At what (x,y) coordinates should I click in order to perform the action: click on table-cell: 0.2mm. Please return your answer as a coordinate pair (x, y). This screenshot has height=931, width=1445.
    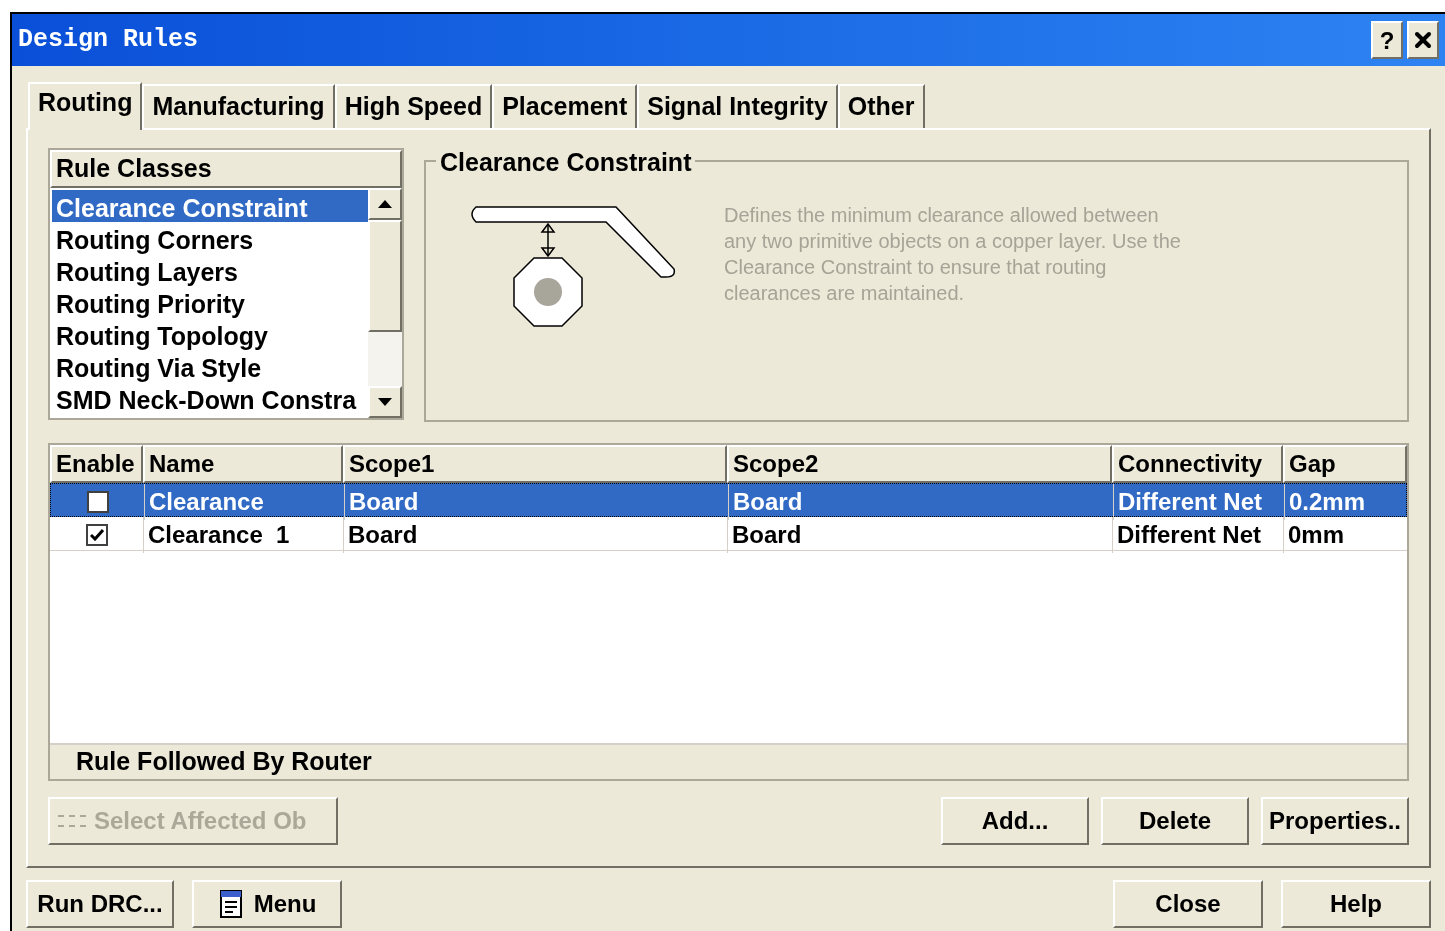
    Looking at the image, I should click on (1345, 502).